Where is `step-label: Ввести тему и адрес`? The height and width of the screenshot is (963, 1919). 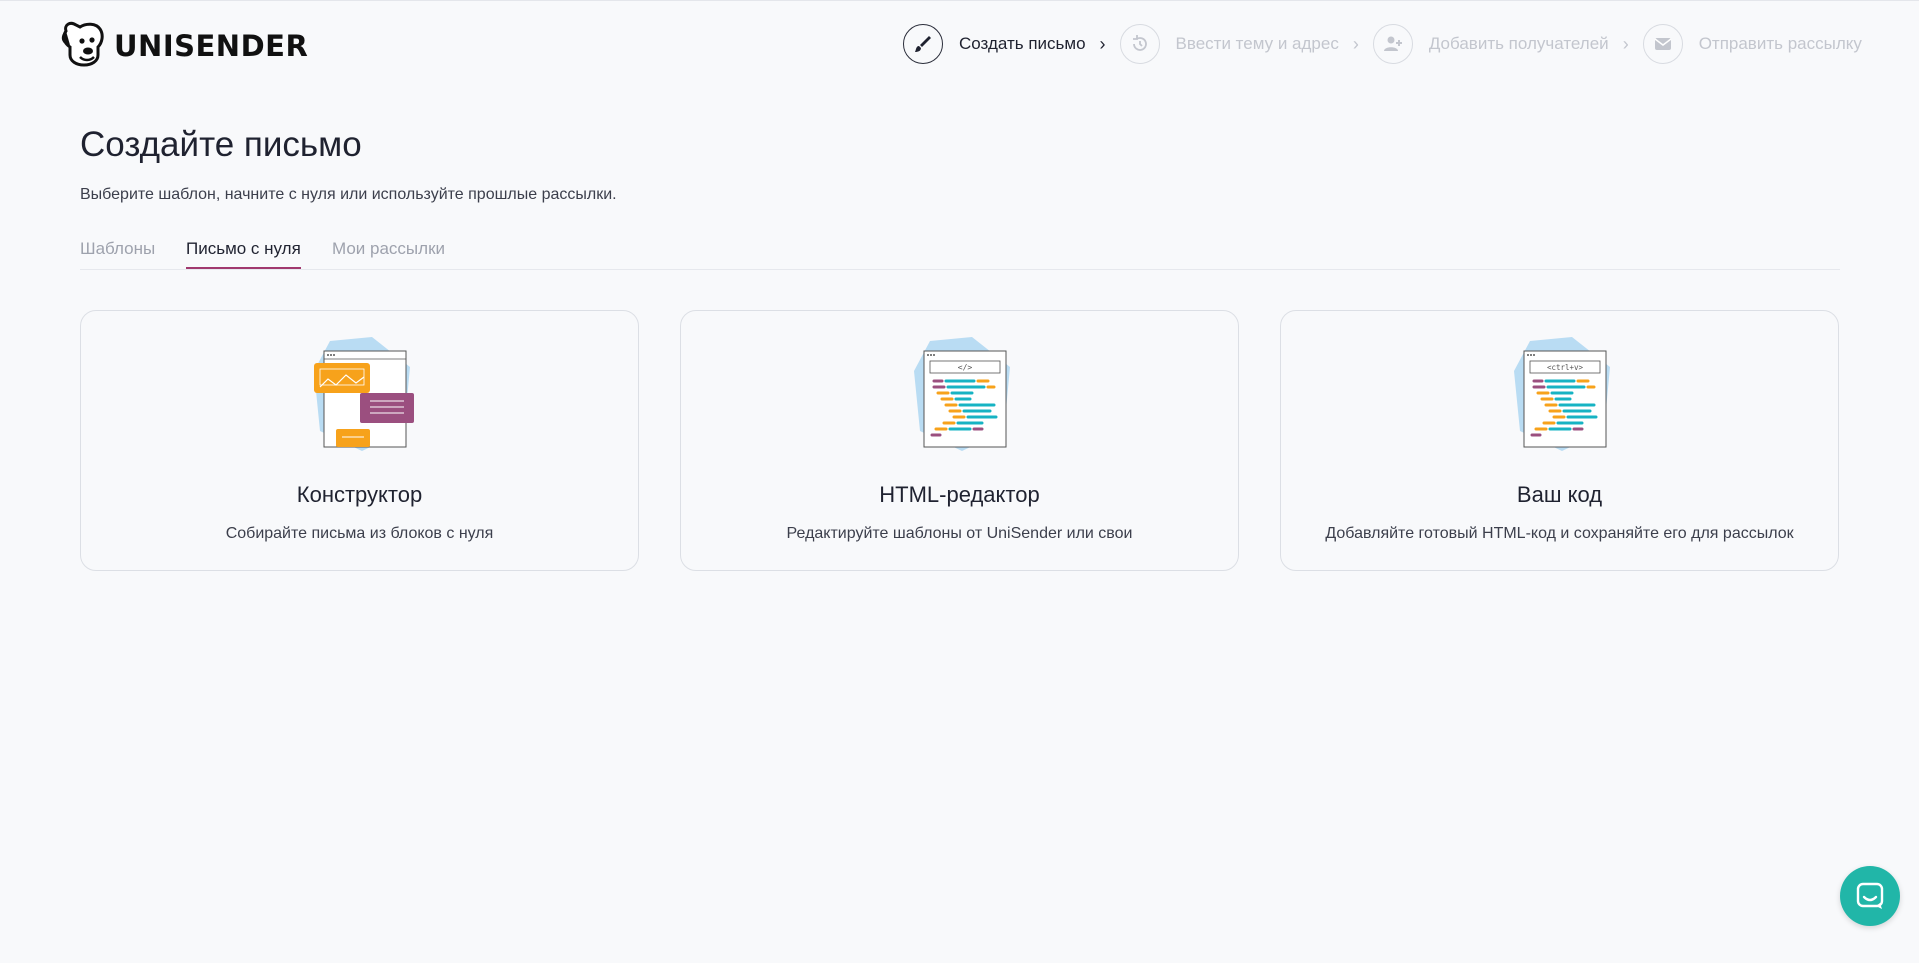
step-label: Ввести тему и адрес is located at coordinates (1257, 43).